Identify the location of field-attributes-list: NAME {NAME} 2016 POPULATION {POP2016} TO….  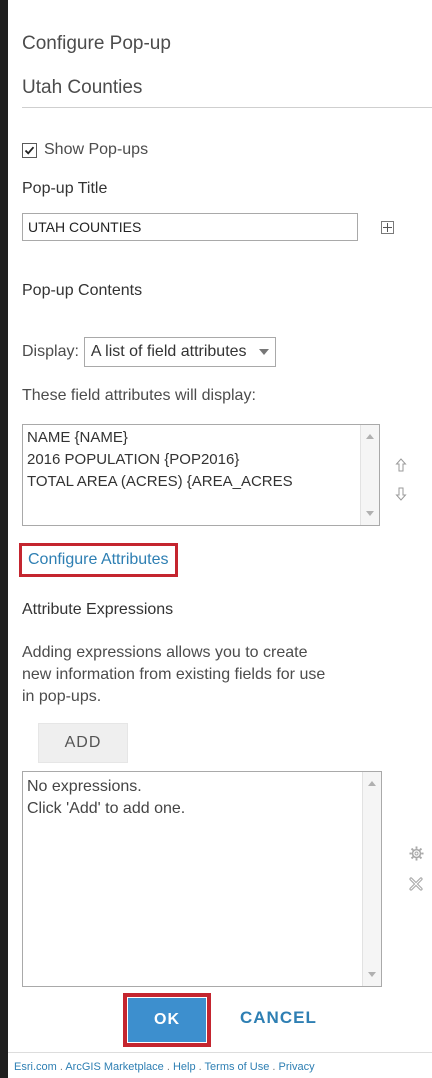
(201, 475).